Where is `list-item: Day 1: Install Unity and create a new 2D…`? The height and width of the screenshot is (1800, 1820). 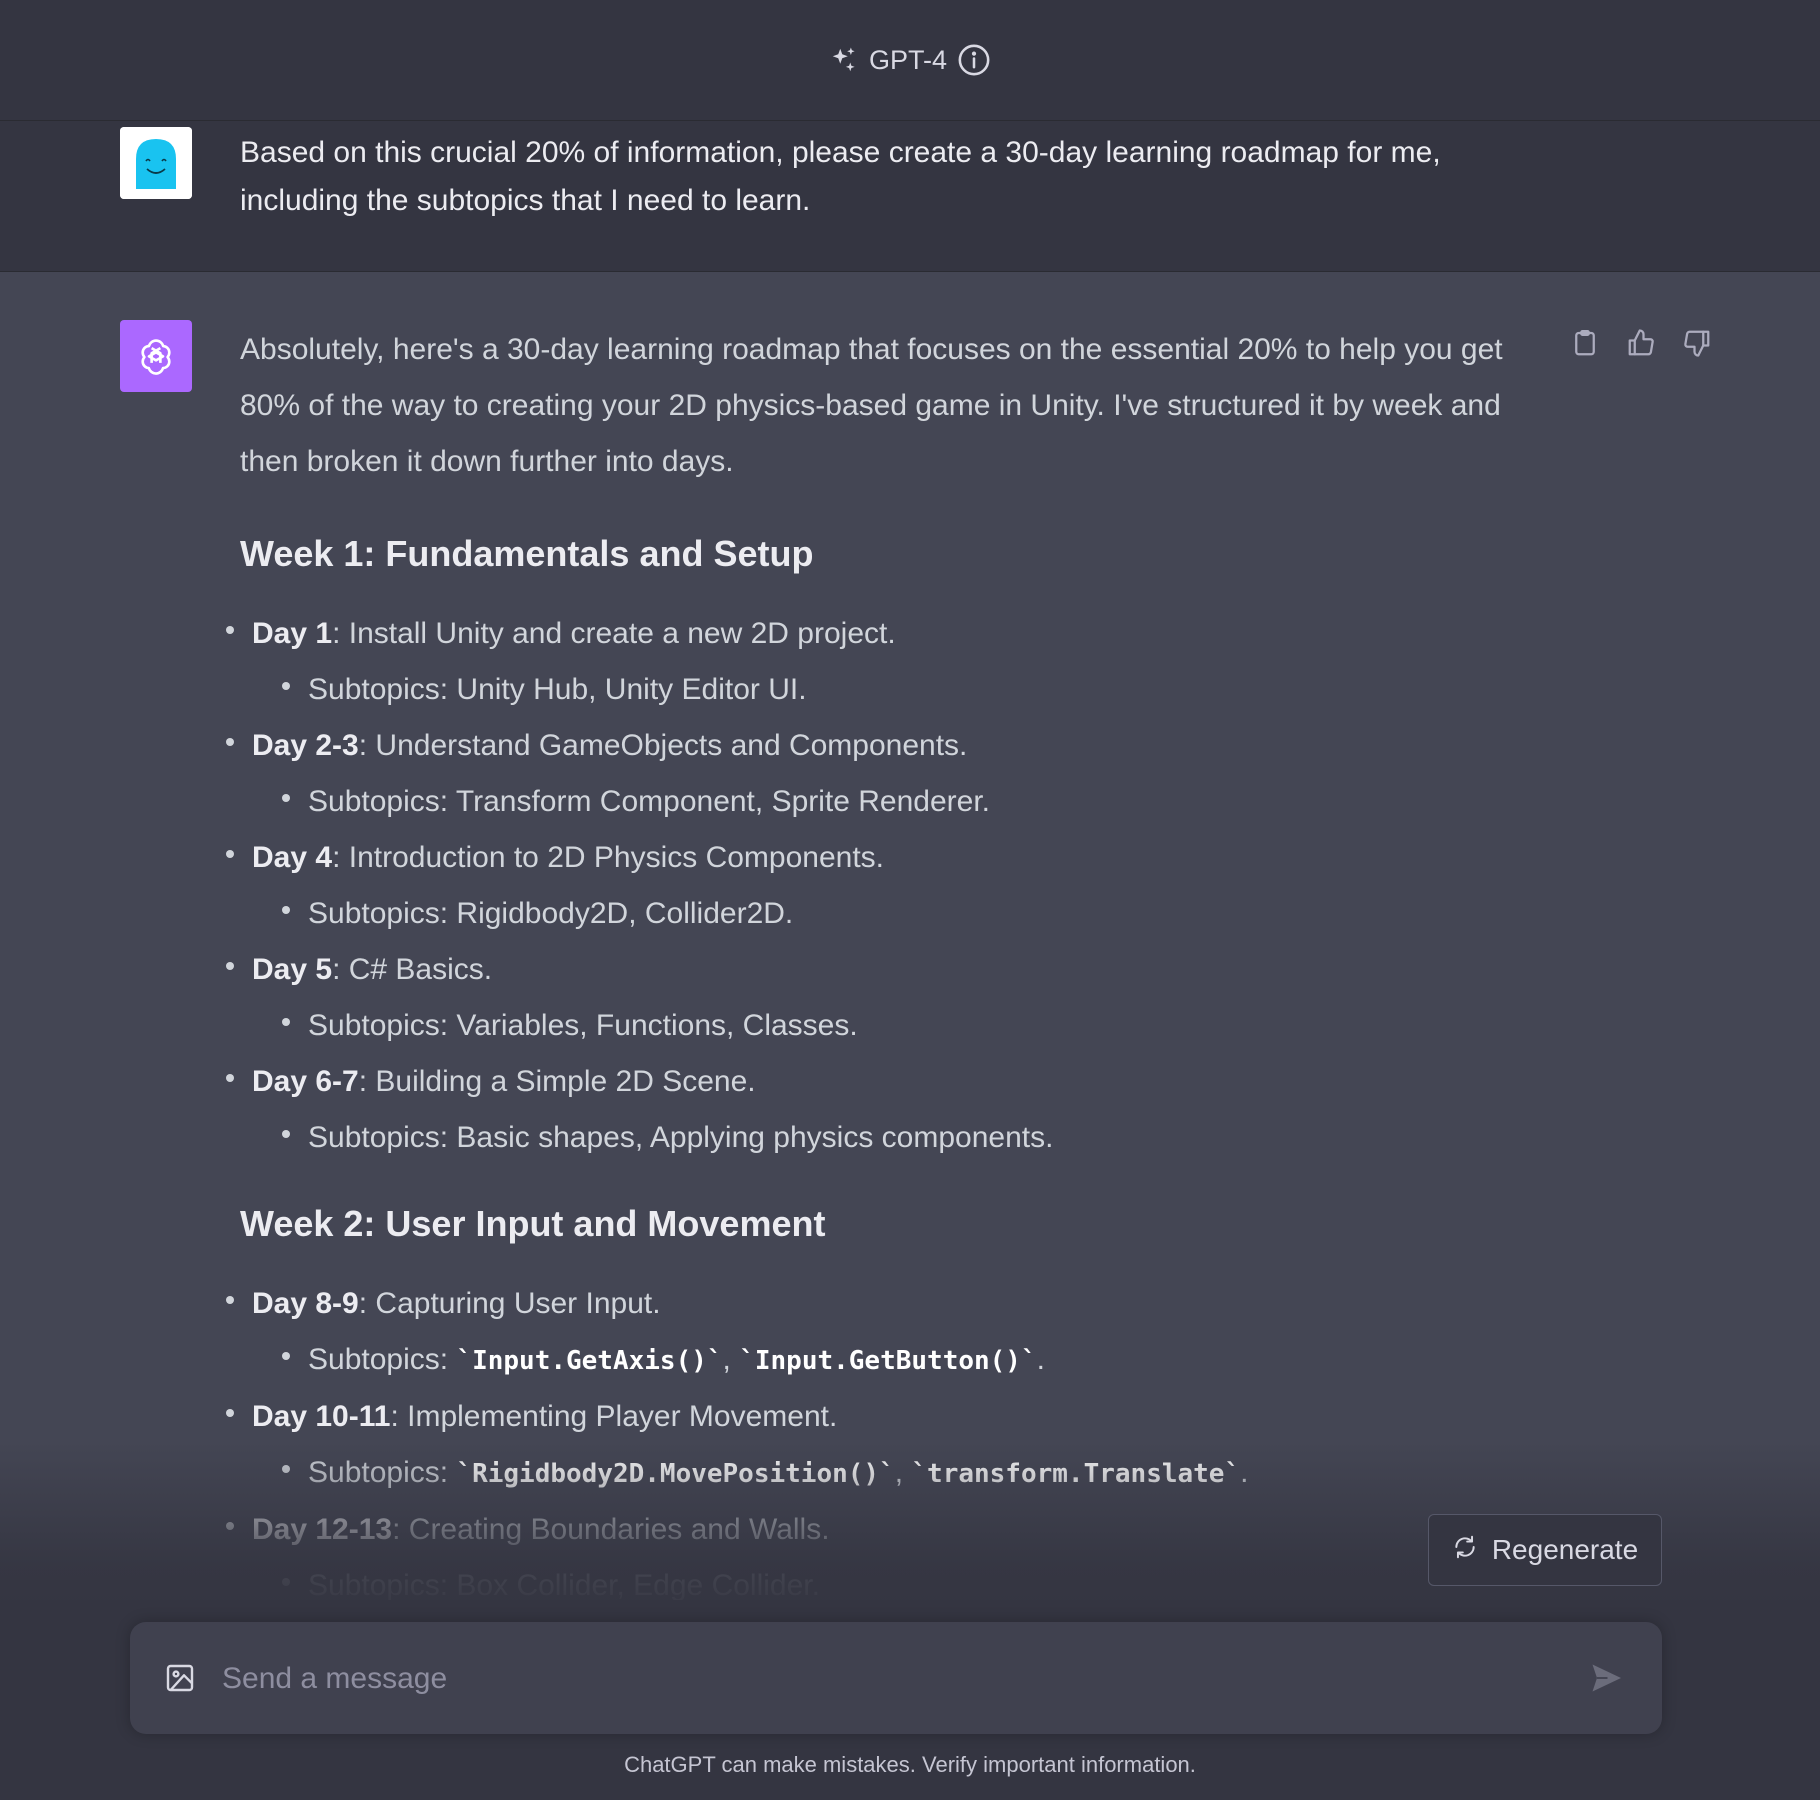 list-item: Day 1: Install Unity and create a new 2D… is located at coordinates (883, 662).